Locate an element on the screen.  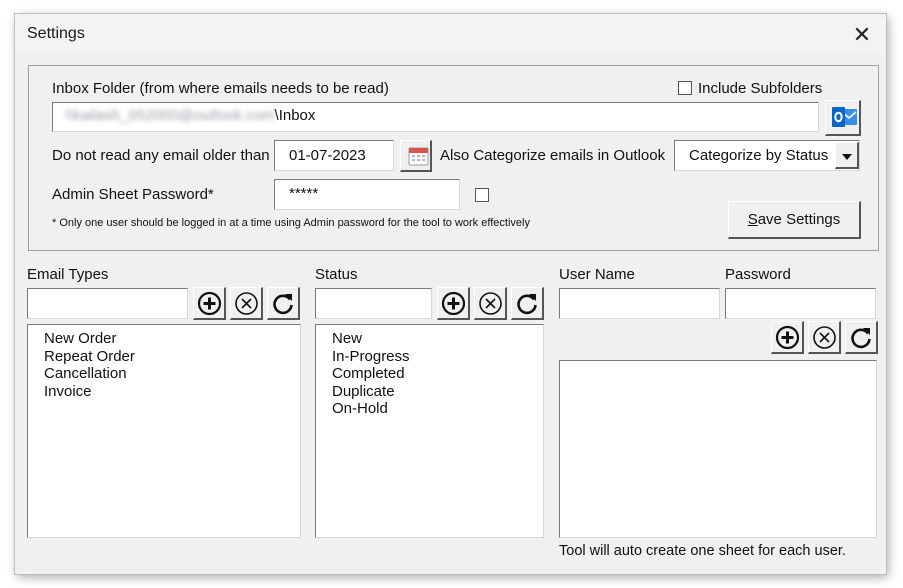
remove-user-button is located at coordinates (824, 337).